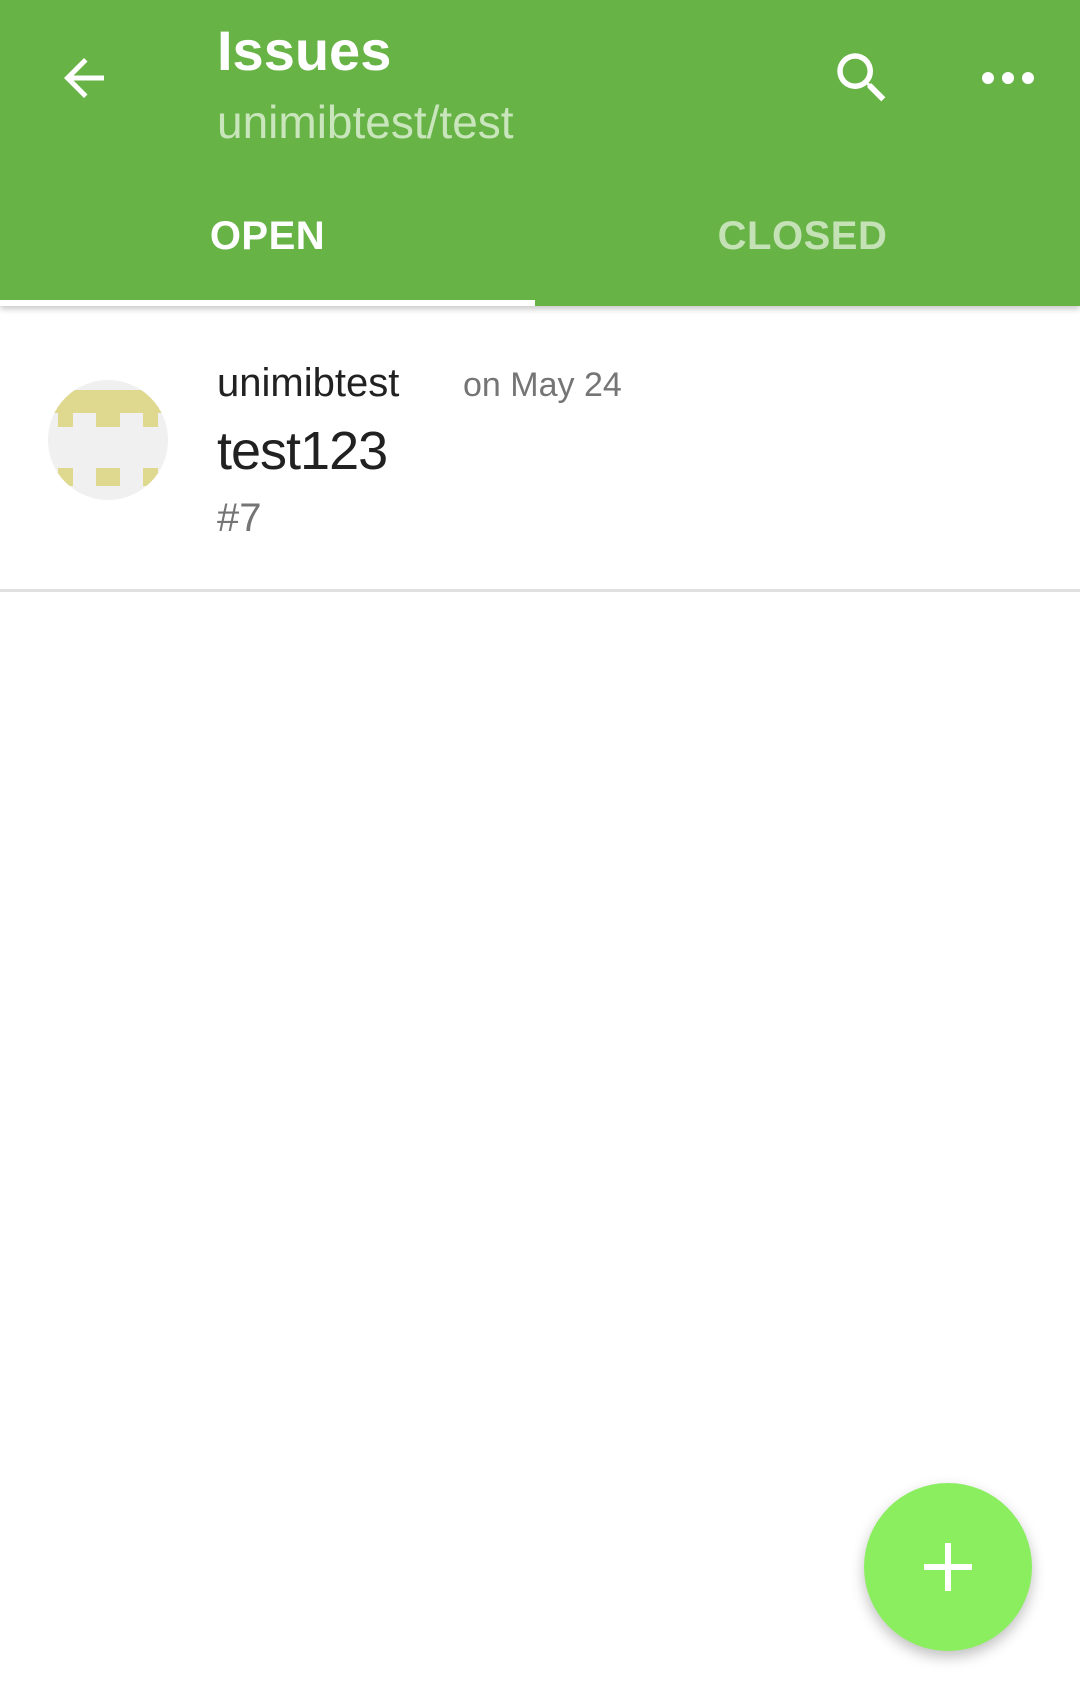  I want to click on tab-indicator, so click(267, 303).